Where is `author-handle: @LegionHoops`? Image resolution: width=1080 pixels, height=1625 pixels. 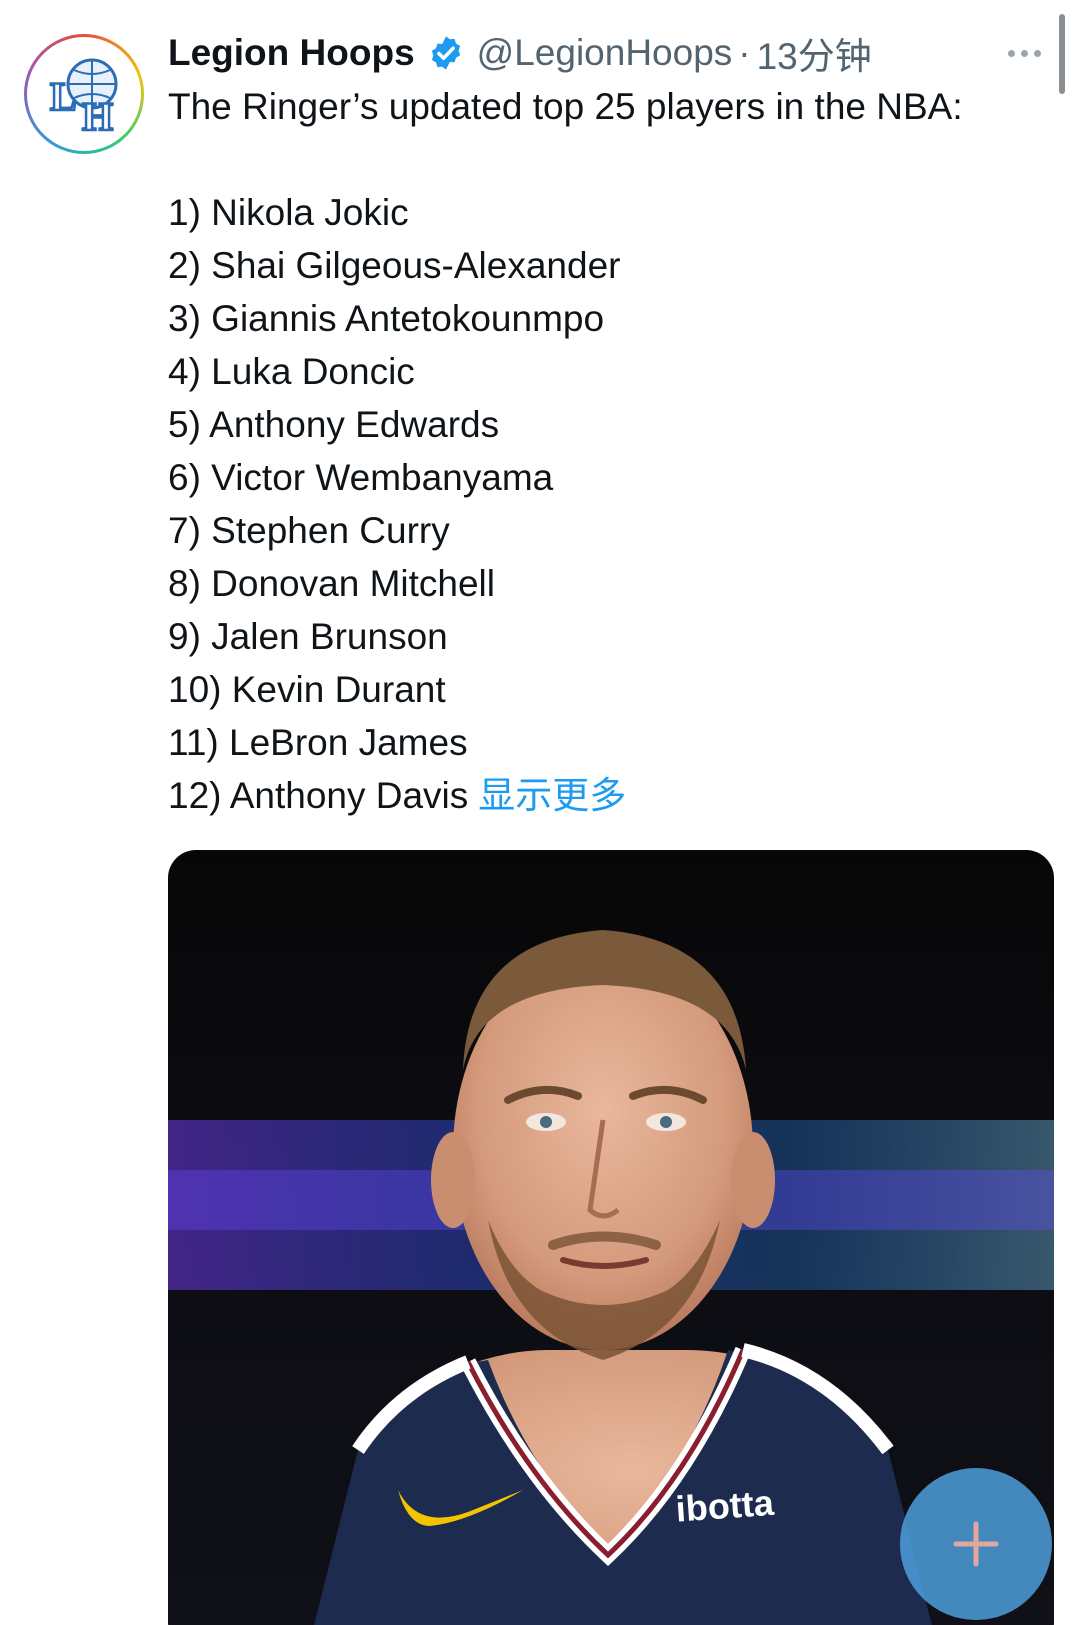 author-handle: @LegionHoops is located at coordinates (605, 53).